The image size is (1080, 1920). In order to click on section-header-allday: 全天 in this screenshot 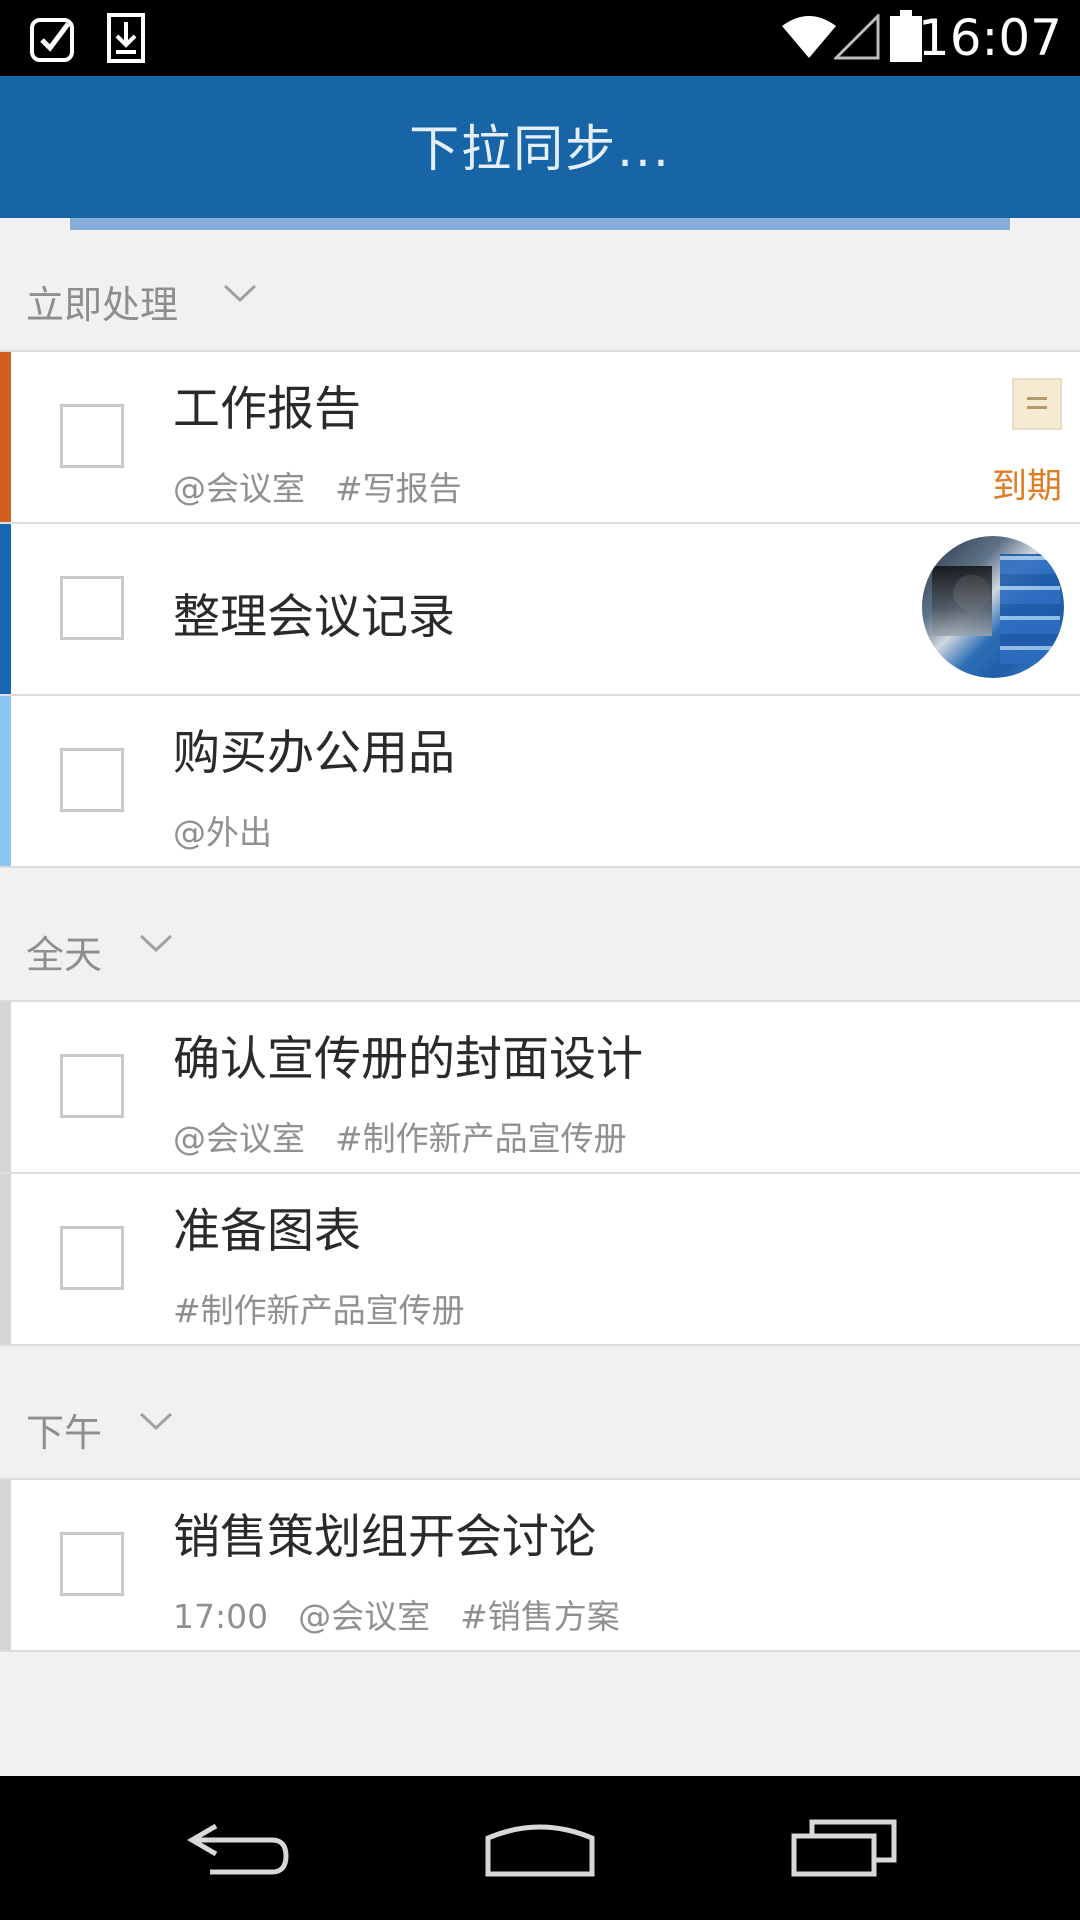, I will do `click(540, 951)`.